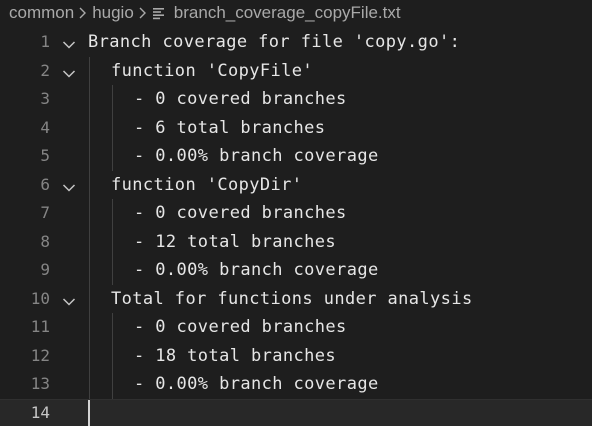 The width and height of the screenshot is (592, 426). Describe the element at coordinates (45, 184) in the screenshot. I see `line-number: 6` at that location.